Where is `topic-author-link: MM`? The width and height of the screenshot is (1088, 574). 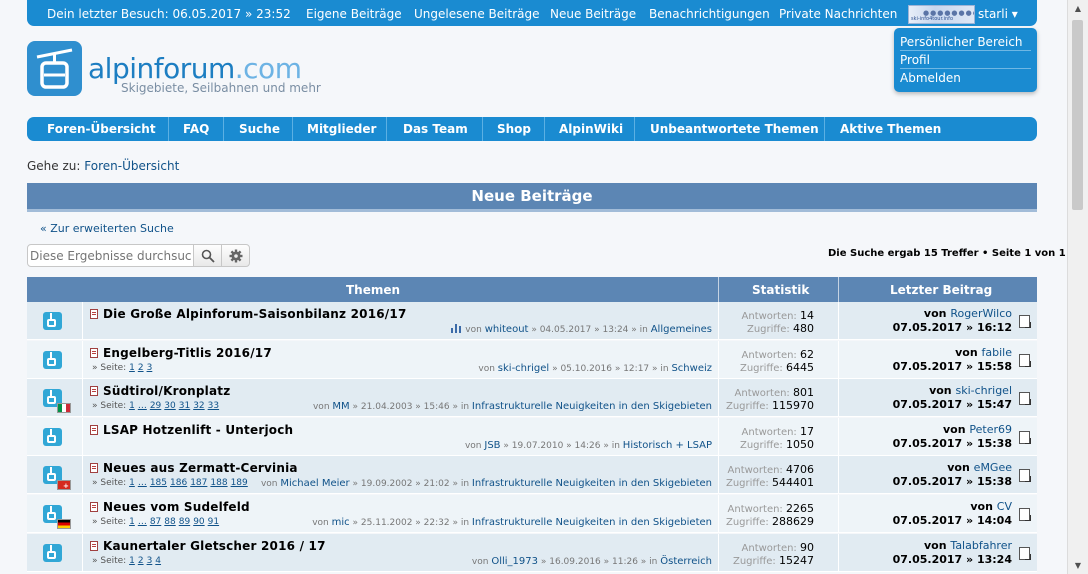 topic-author-link: MM is located at coordinates (340, 406).